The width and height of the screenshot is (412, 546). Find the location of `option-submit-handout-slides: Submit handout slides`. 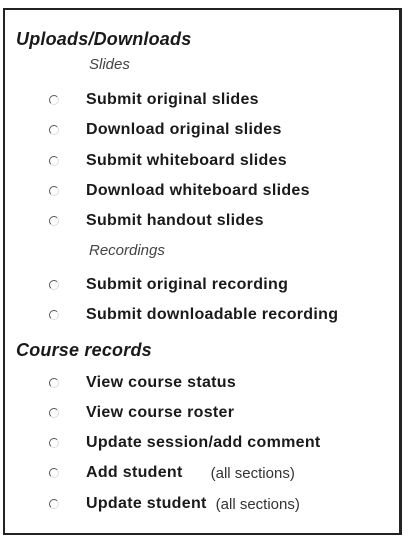

option-submit-handout-slides: Submit handout slides is located at coordinates (156, 221).